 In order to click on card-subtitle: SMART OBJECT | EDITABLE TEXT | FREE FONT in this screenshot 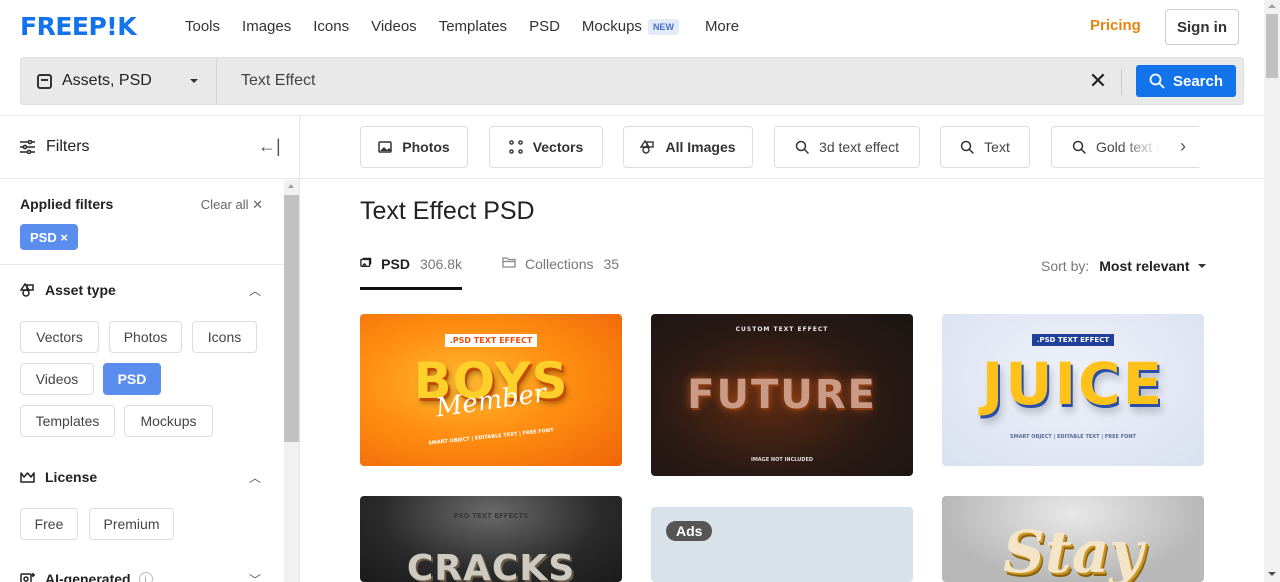, I will do `click(1073, 437)`.